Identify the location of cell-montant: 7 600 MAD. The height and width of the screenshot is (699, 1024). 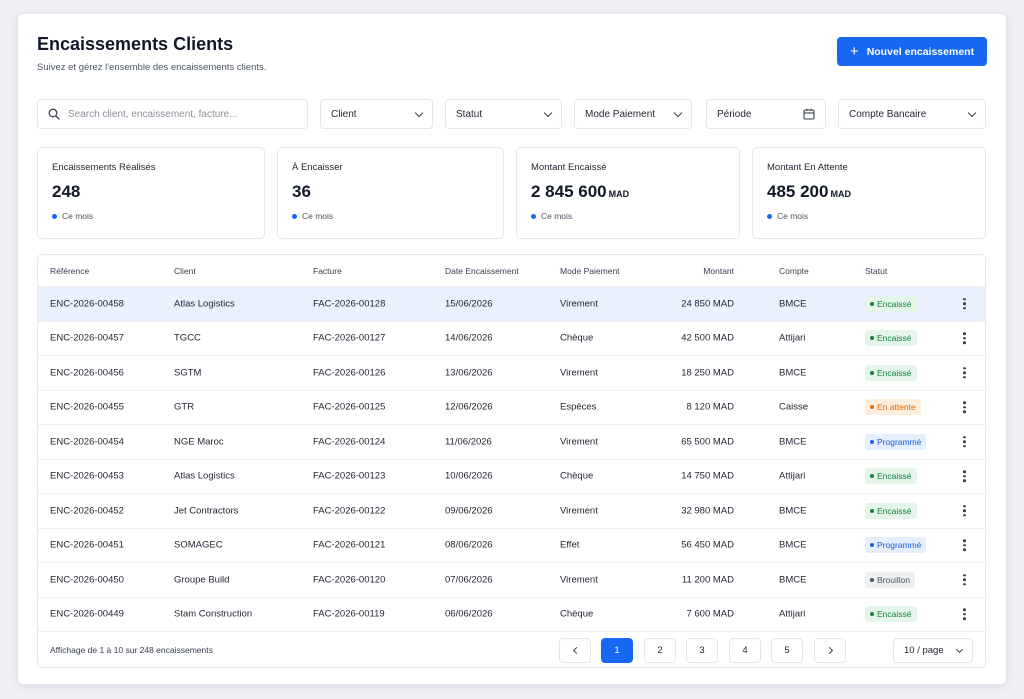
(710, 614).